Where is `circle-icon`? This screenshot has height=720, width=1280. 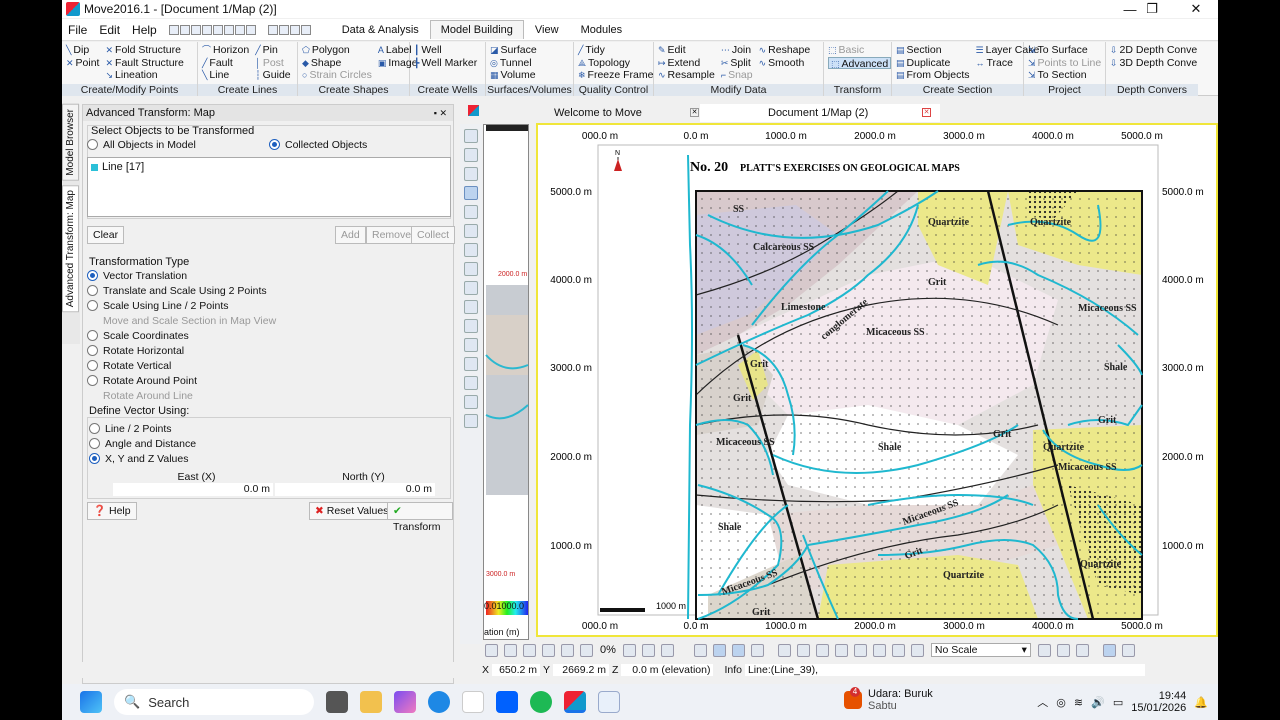 circle-icon is located at coordinates (567, 650).